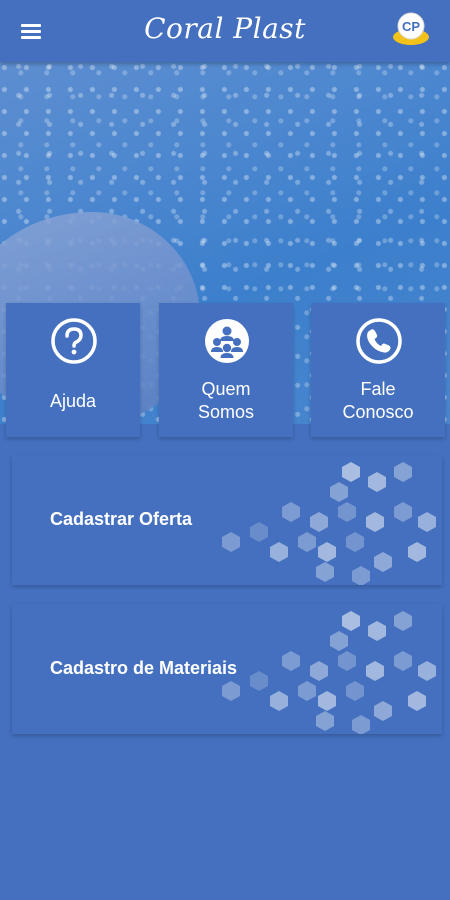 The width and height of the screenshot is (450, 900). What do you see at coordinates (74, 341) in the screenshot?
I see `help-icon` at bounding box center [74, 341].